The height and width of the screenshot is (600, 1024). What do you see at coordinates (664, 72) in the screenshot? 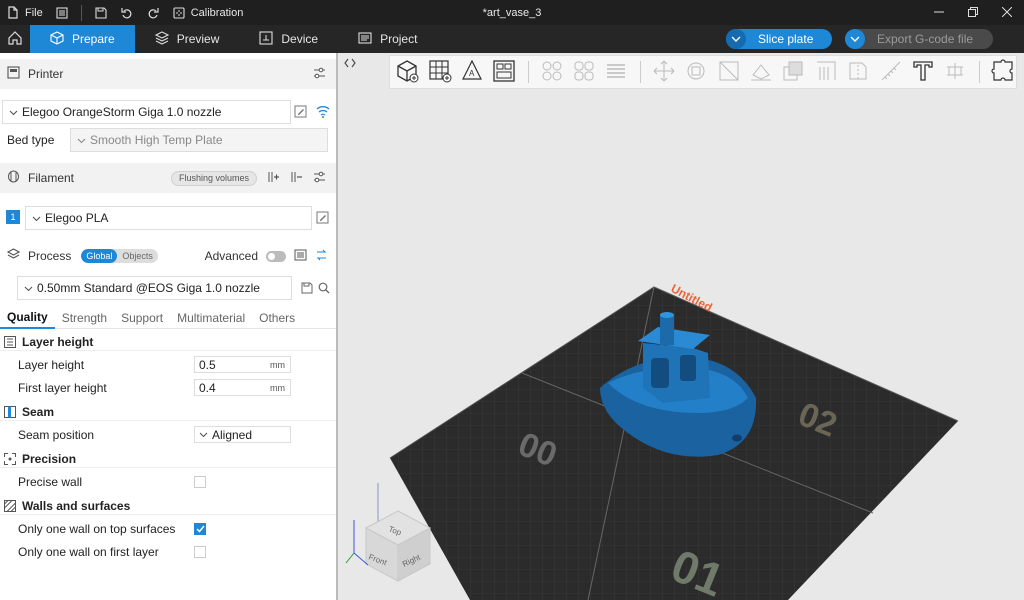
I see `move-button` at bounding box center [664, 72].